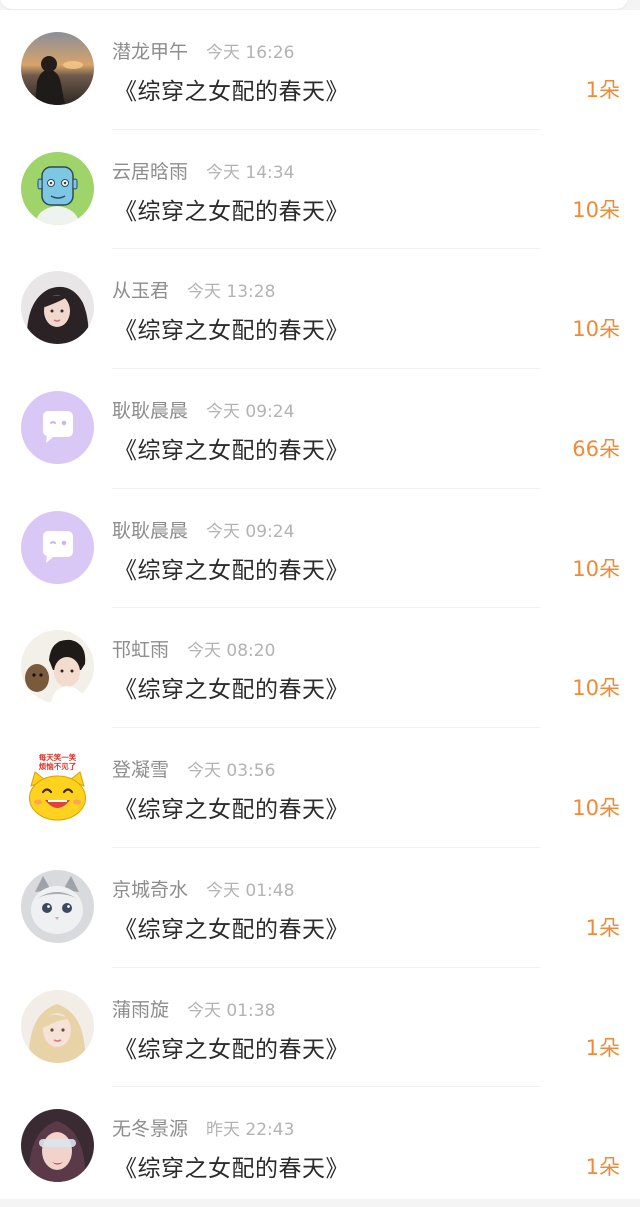 The image size is (640, 1207). What do you see at coordinates (150, 170) in the screenshot?
I see `user-name: 云居晗雨` at bounding box center [150, 170].